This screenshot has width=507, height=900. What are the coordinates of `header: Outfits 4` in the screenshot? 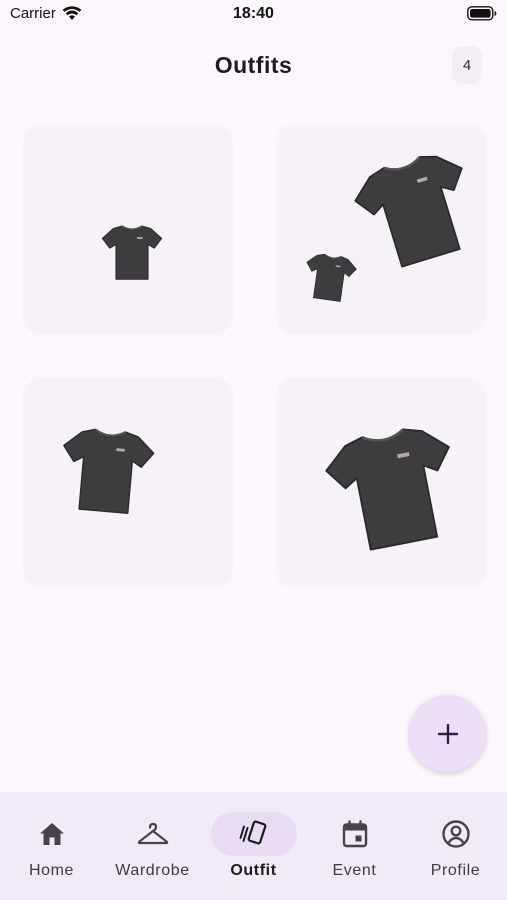 It's located at (253, 66).